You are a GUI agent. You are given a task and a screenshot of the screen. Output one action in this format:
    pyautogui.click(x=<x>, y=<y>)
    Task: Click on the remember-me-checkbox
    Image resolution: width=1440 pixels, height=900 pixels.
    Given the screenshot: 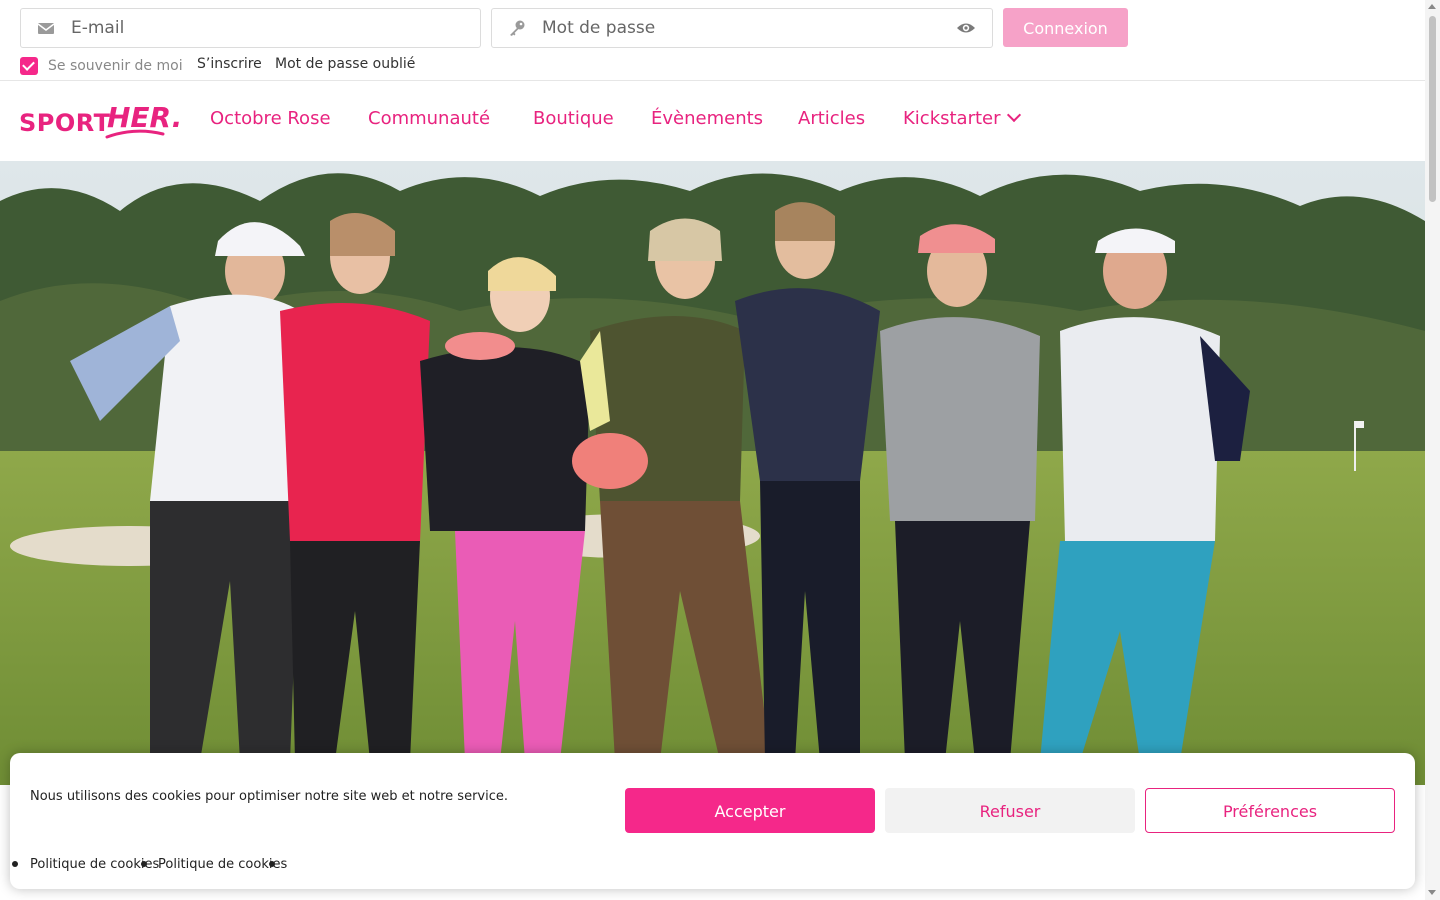 What is the action you would take?
    pyautogui.click(x=29, y=66)
    